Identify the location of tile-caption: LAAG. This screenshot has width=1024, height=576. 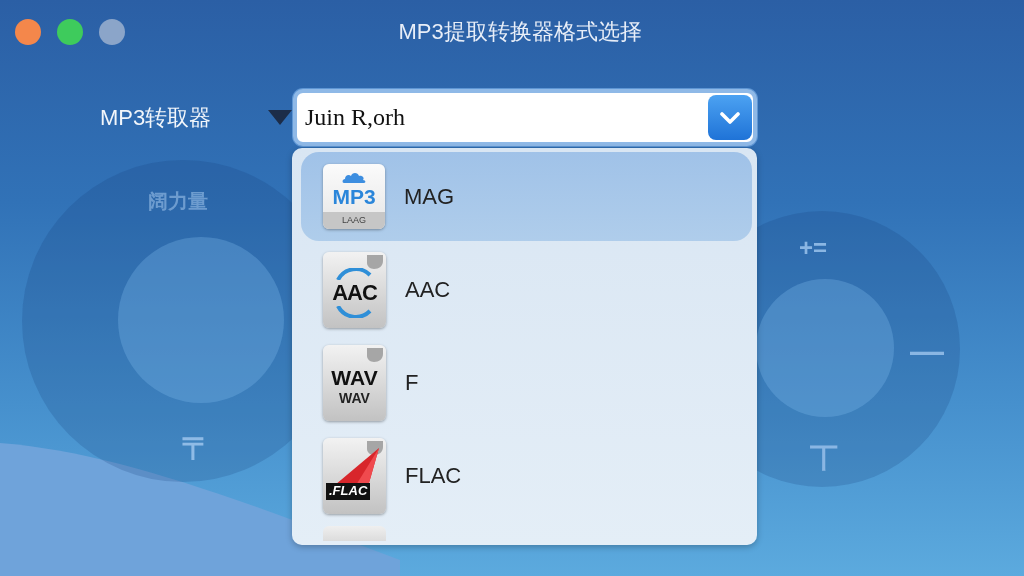
(354, 220).